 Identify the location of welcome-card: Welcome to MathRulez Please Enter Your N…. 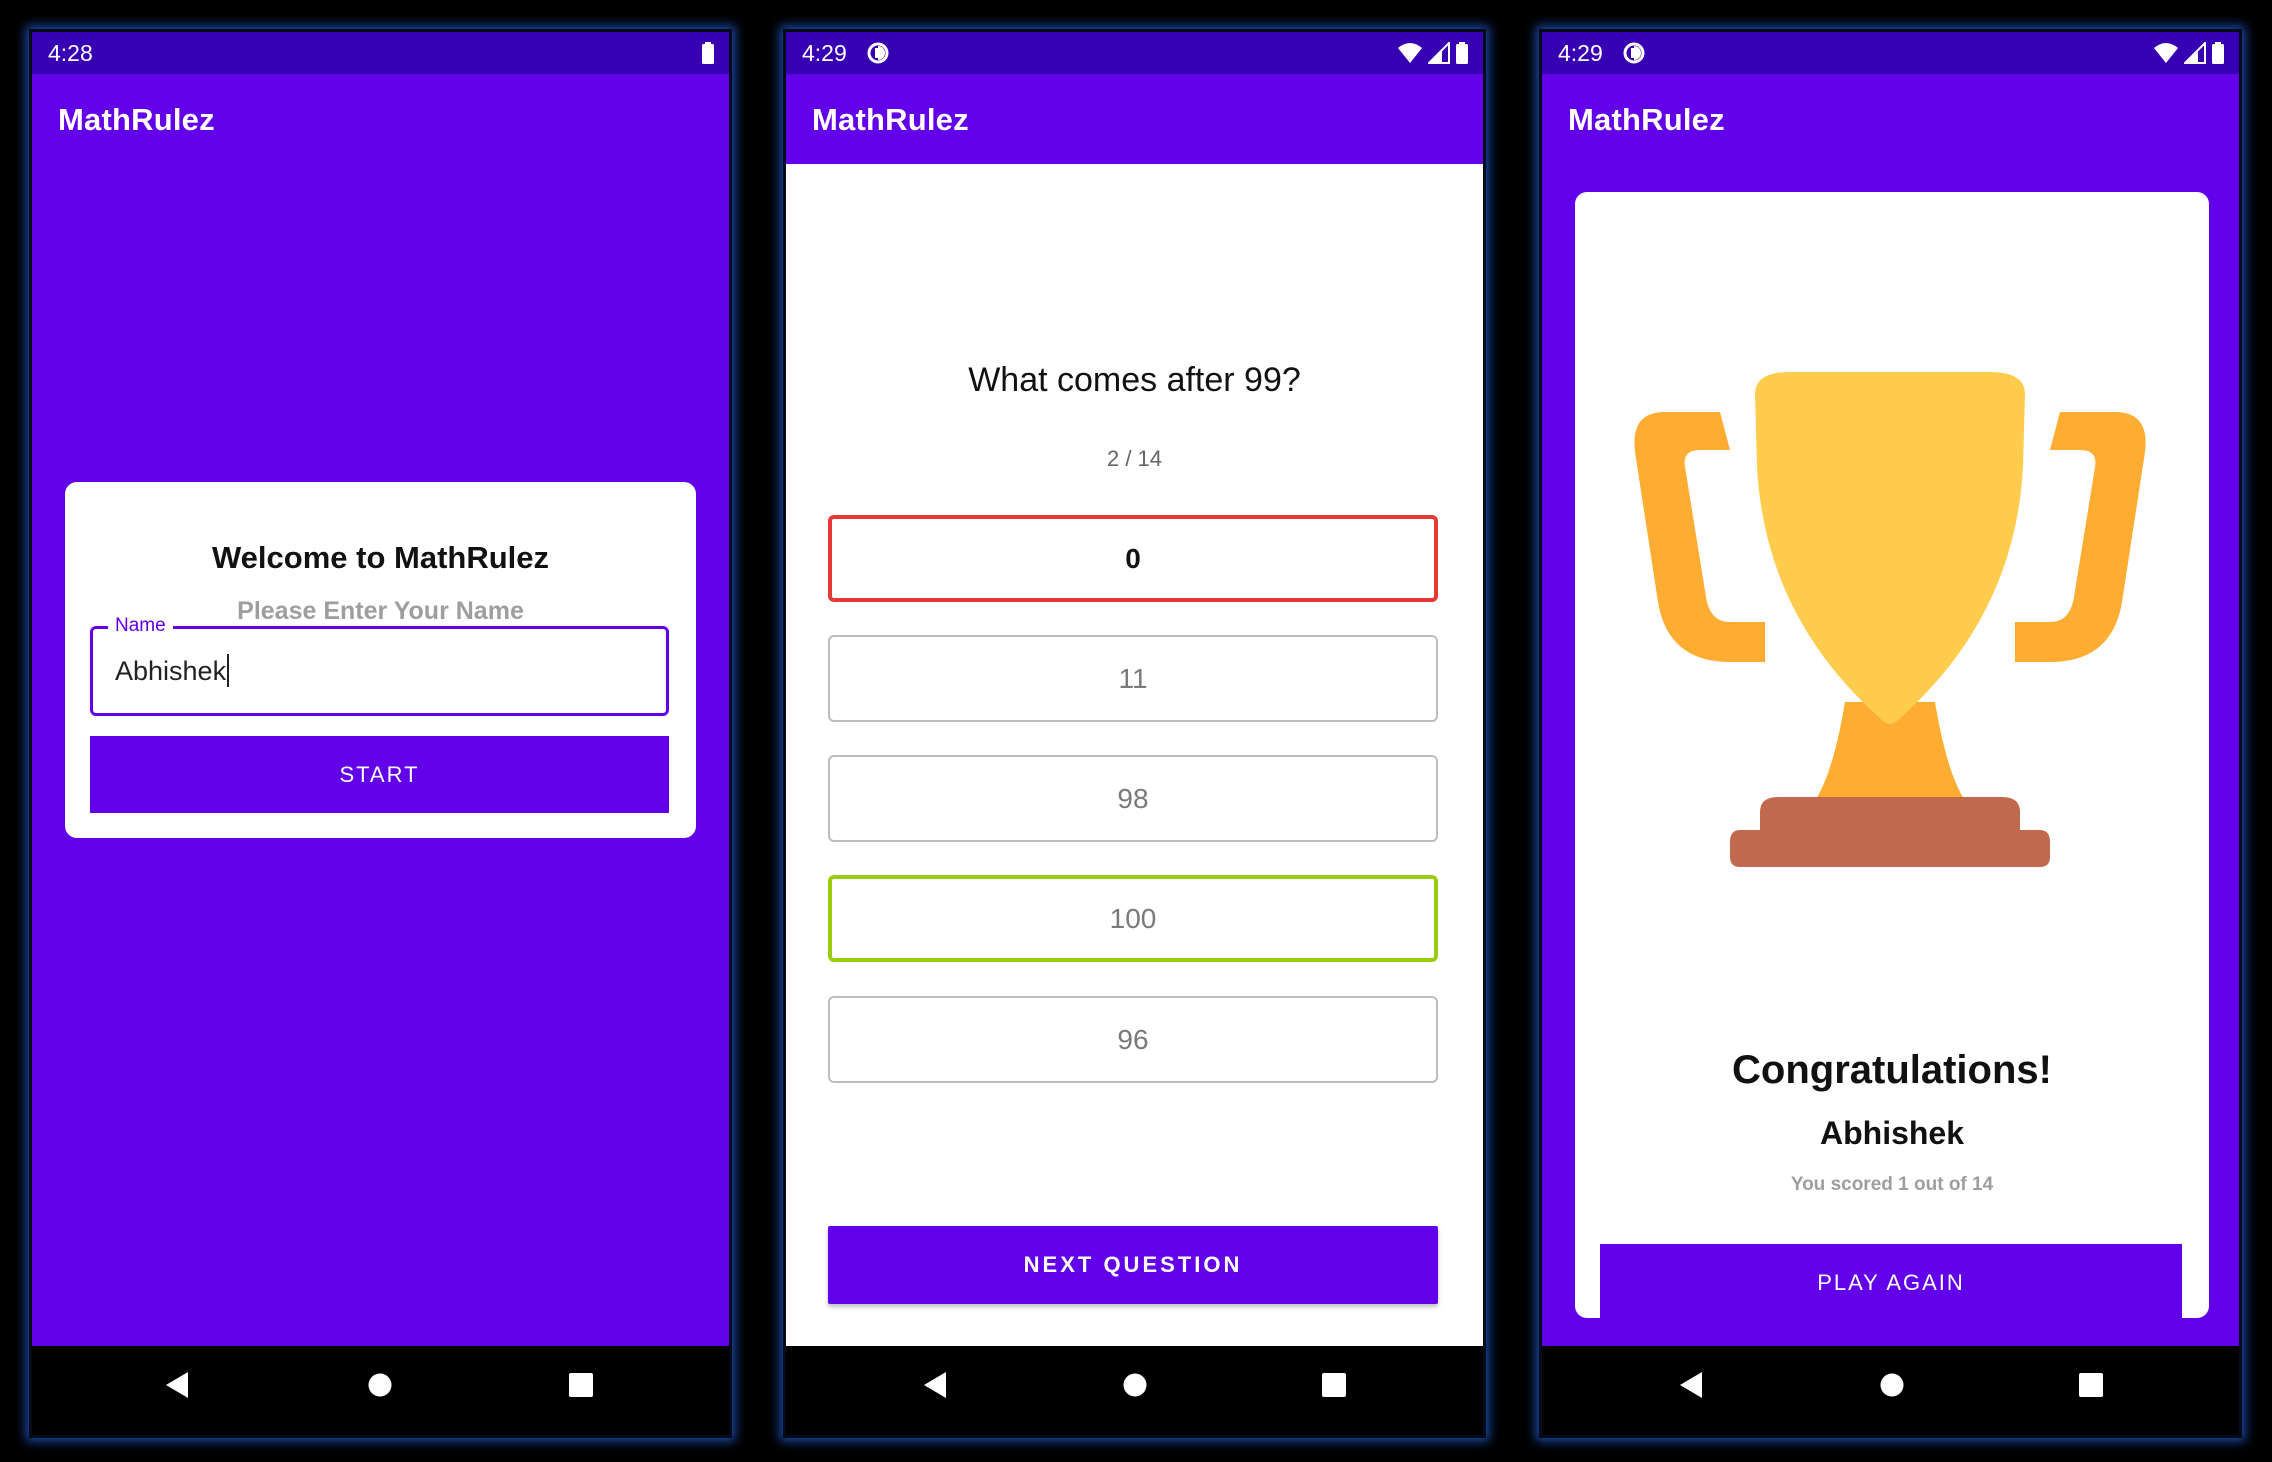
(380, 660).